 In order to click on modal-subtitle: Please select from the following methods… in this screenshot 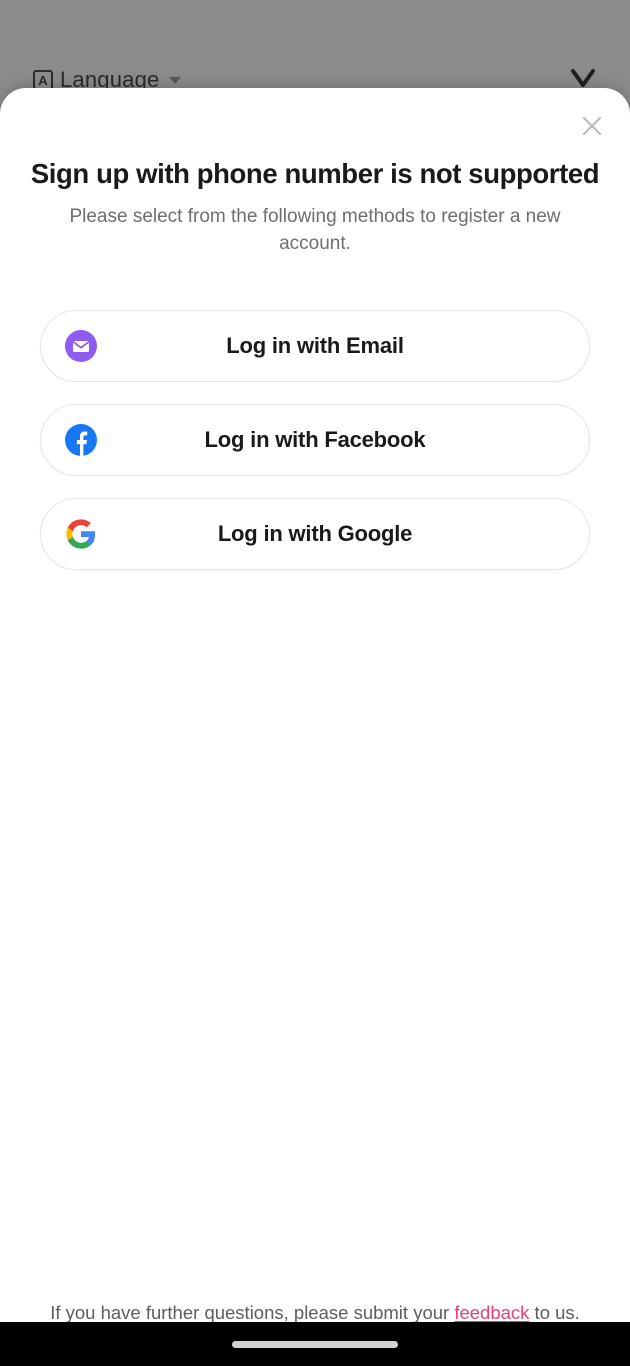, I will do `click(315, 229)`.